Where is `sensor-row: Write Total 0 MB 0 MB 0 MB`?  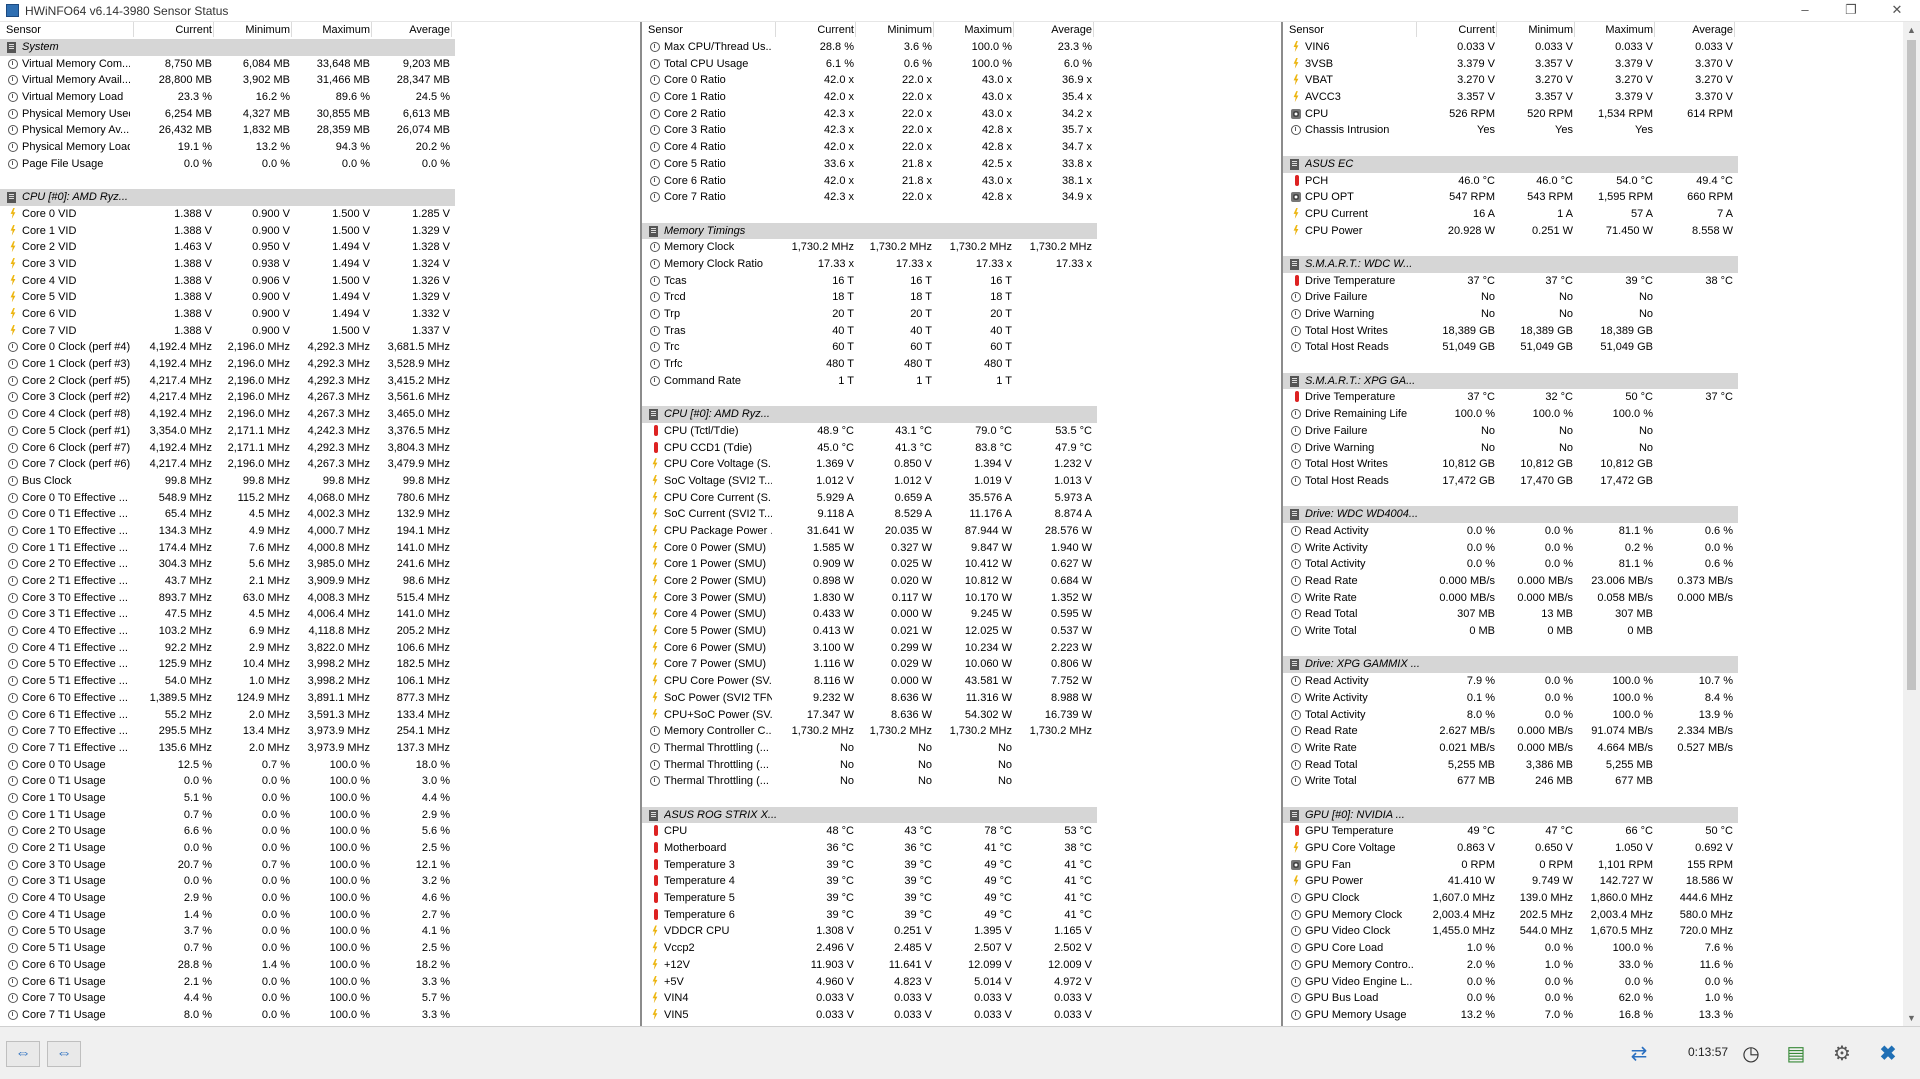 sensor-row: Write Total 0 MB 0 MB 0 MB is located at coordinates (1510, 631).